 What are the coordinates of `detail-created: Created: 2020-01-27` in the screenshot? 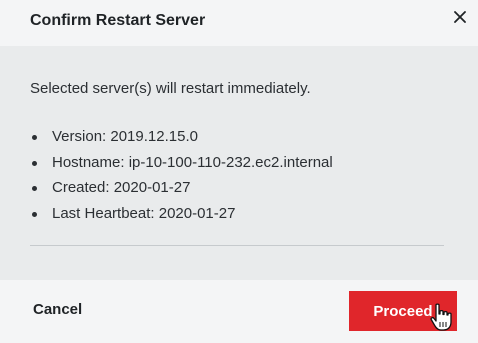 It's located at (181, 192).